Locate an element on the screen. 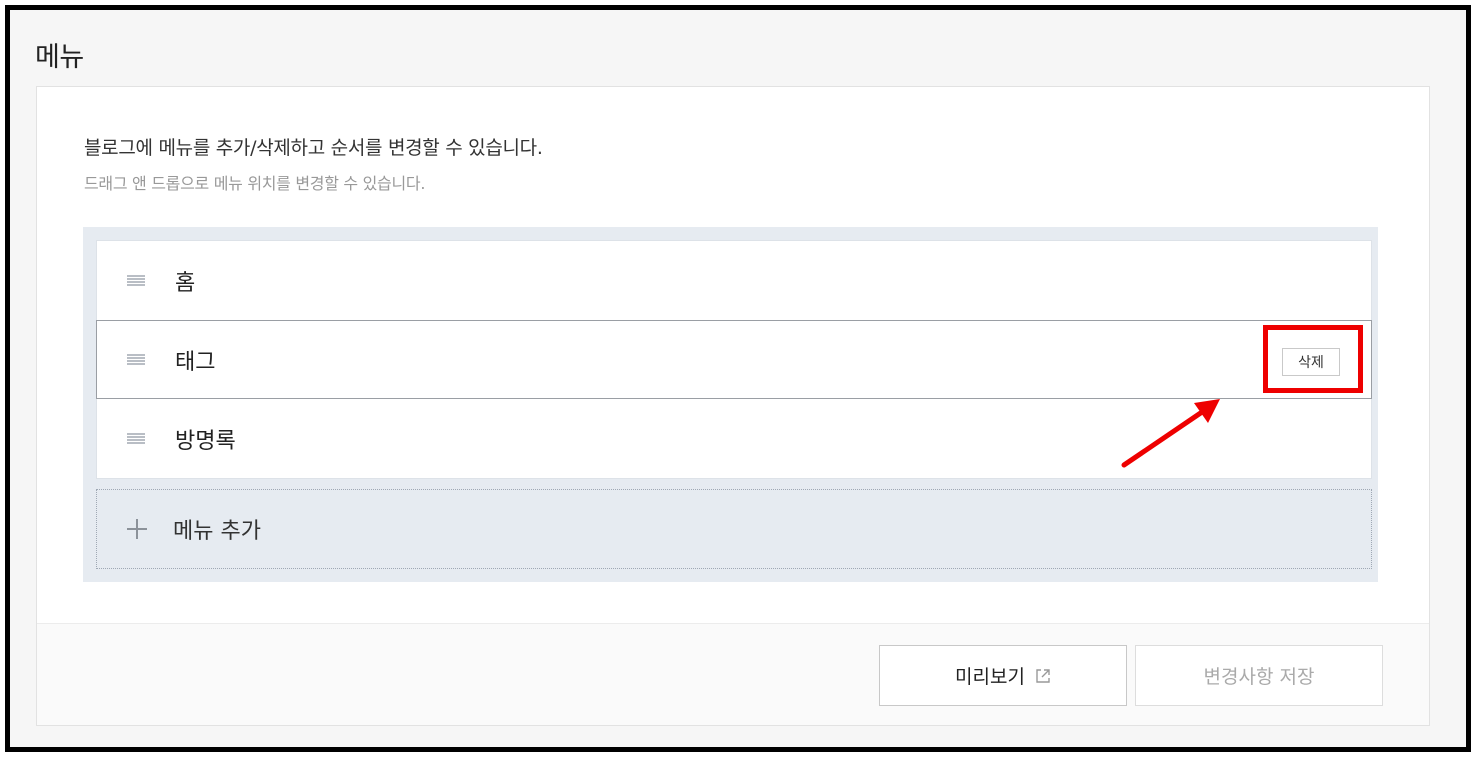  panel-footer: 미리보기 변경사항 저장 is located at coordinates (733, 674).